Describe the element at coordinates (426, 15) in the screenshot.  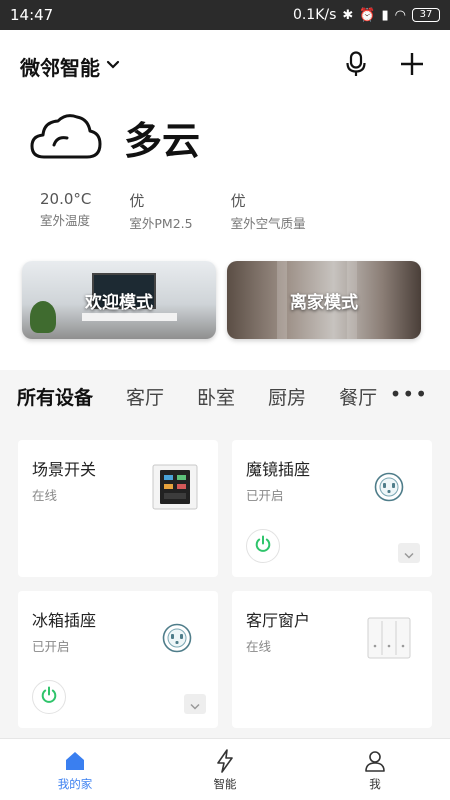
I see `battery-icon: 37` at that location.